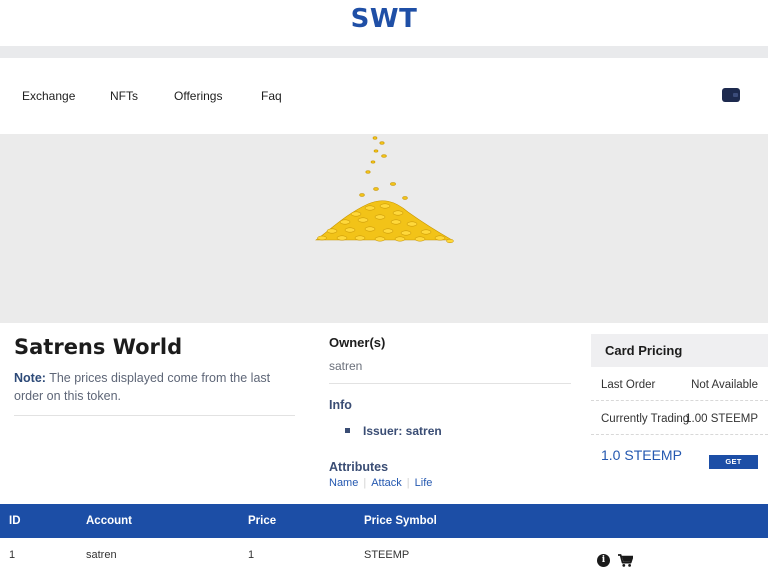  What do you see at coordinates (384, 190) in the screenshot?
I see `gold-coins-image` at bounding box center [384, 190].